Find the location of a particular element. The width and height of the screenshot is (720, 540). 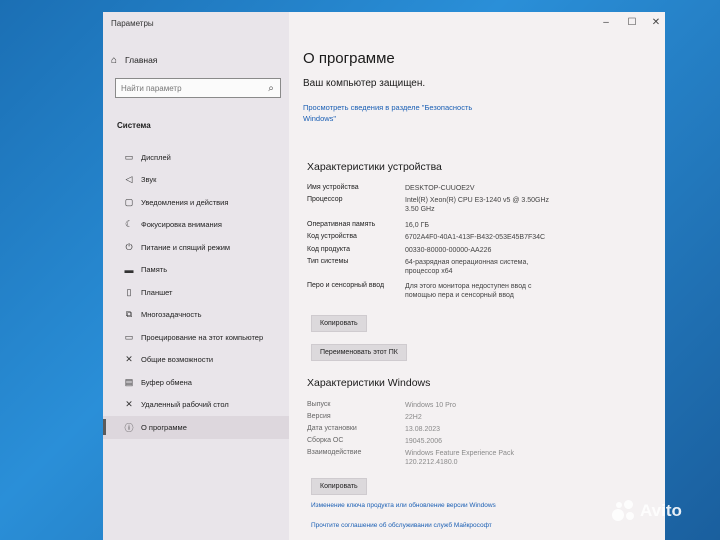

search-placeholder: Найти параметр is located at coordinates (151, 88).